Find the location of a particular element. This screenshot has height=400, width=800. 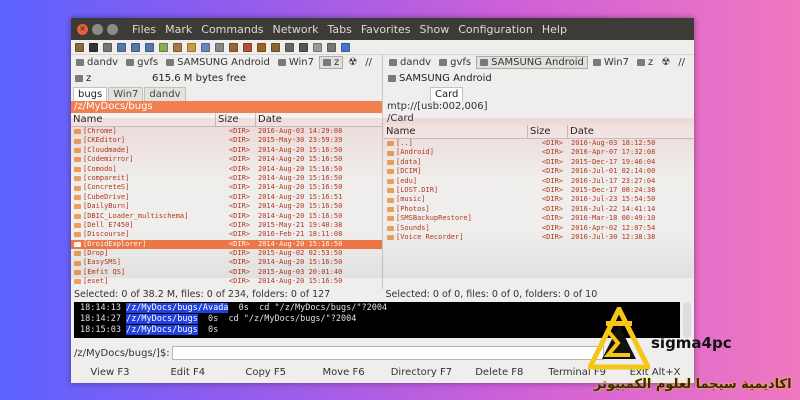

file-row: [Dell E7450] <DIR> 2015-May-21 19:40:38 is located at coordinates (226, 225).